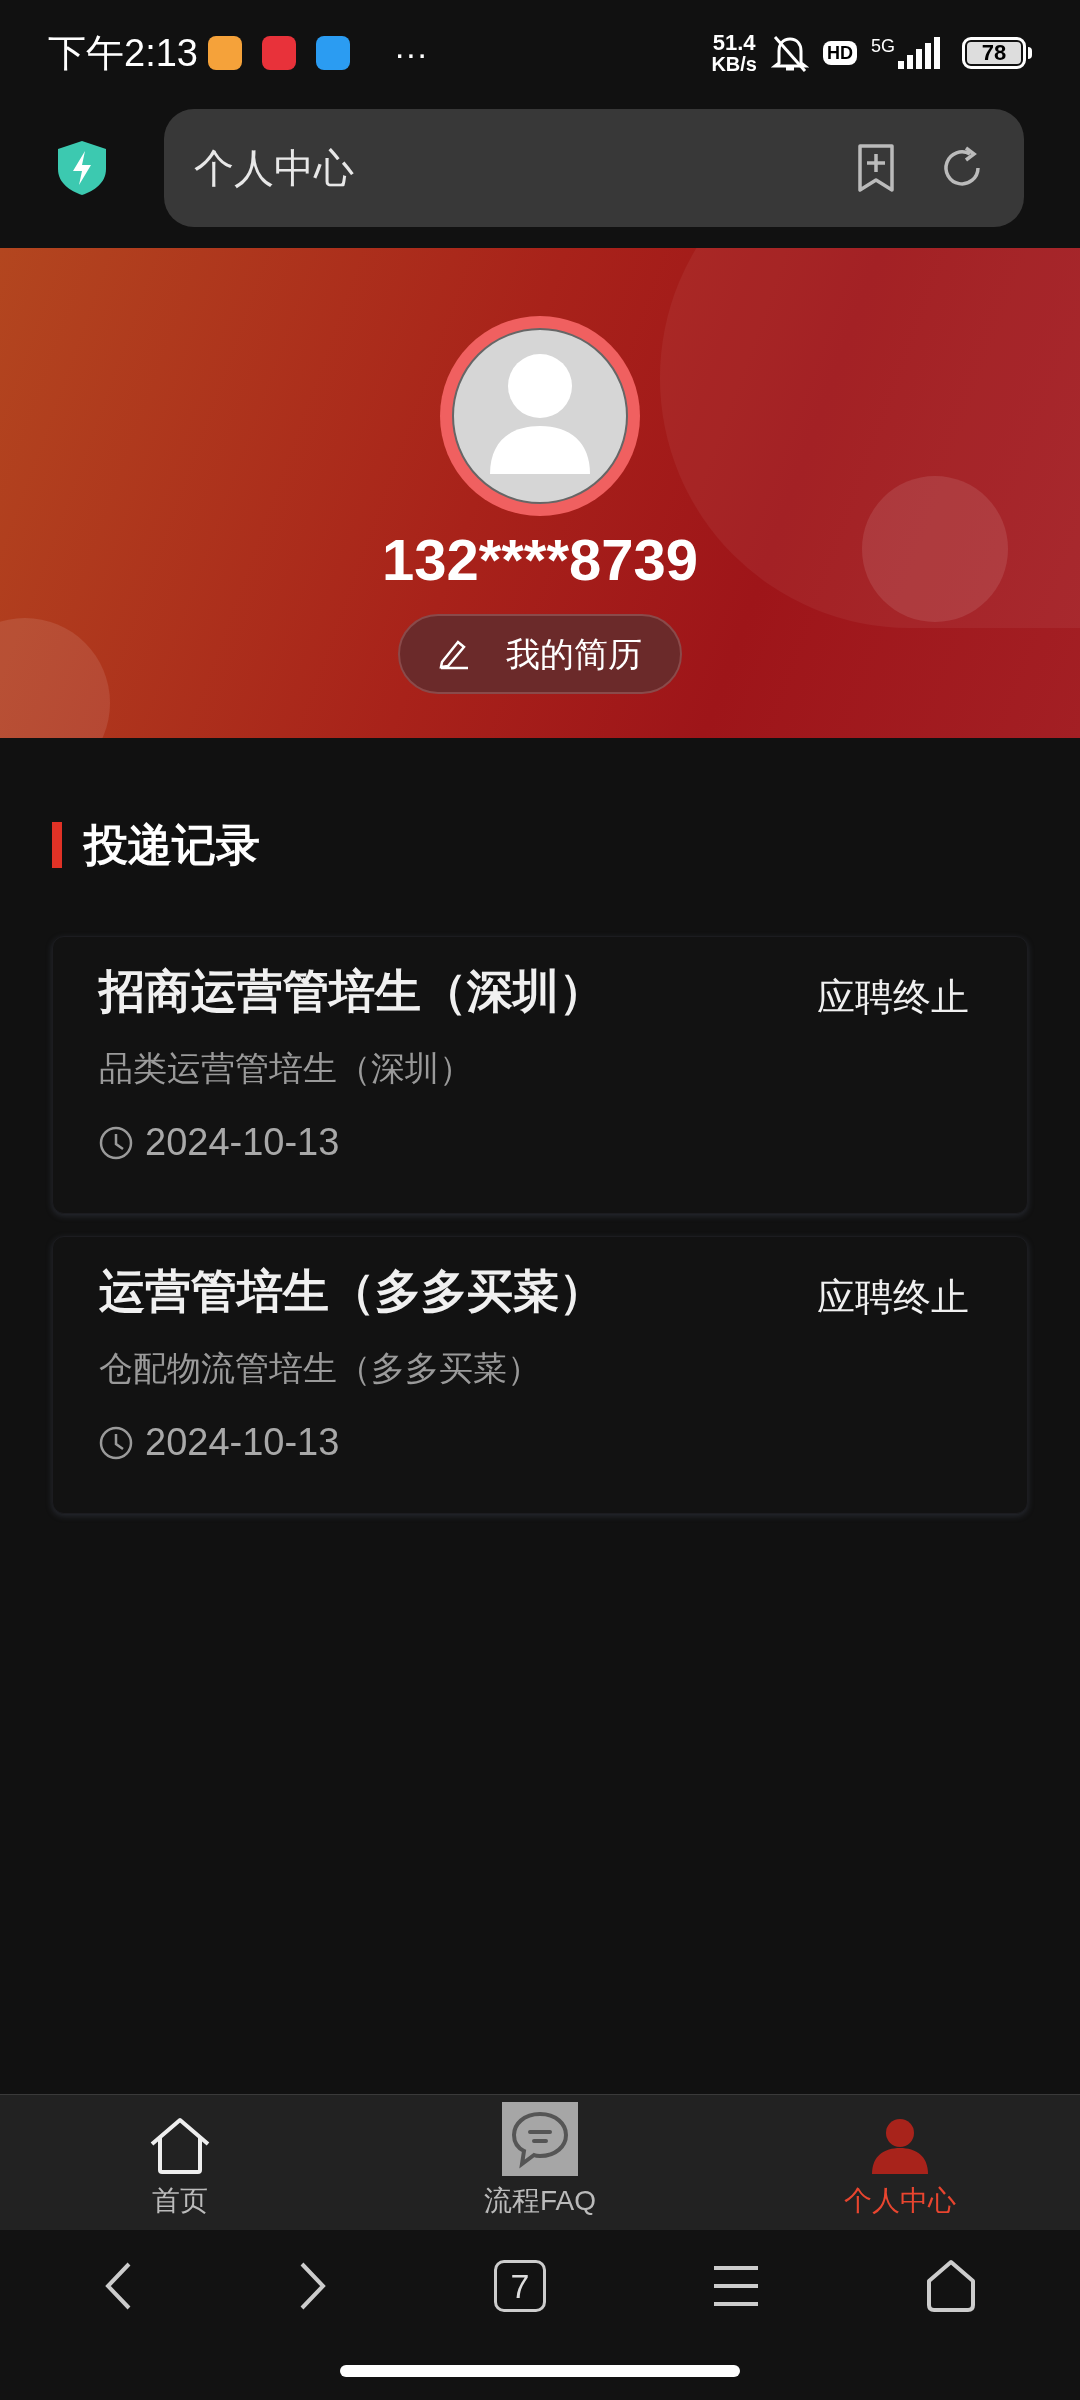 This screenshot has width=1080, height=2400. Describe the element at coordinates (286, 1068) in the screenshot. I see `position-name: 品类运营管培生（深圳）` at that location.